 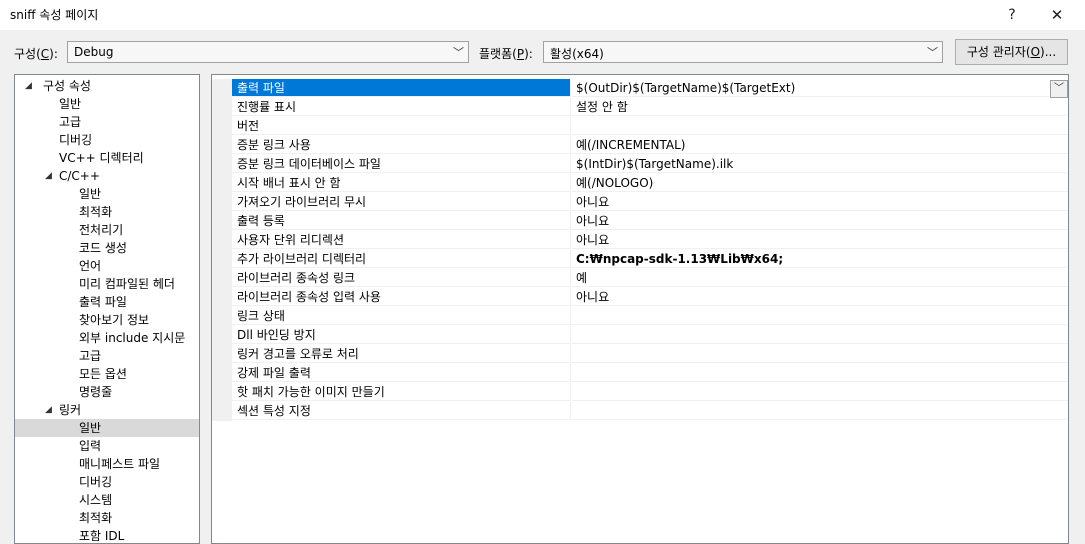 What do you see at coordinates (743, 52) in the screenshot?
I see `platform-select: 활성(x64) ﹀` at bounding box center [743, 52].